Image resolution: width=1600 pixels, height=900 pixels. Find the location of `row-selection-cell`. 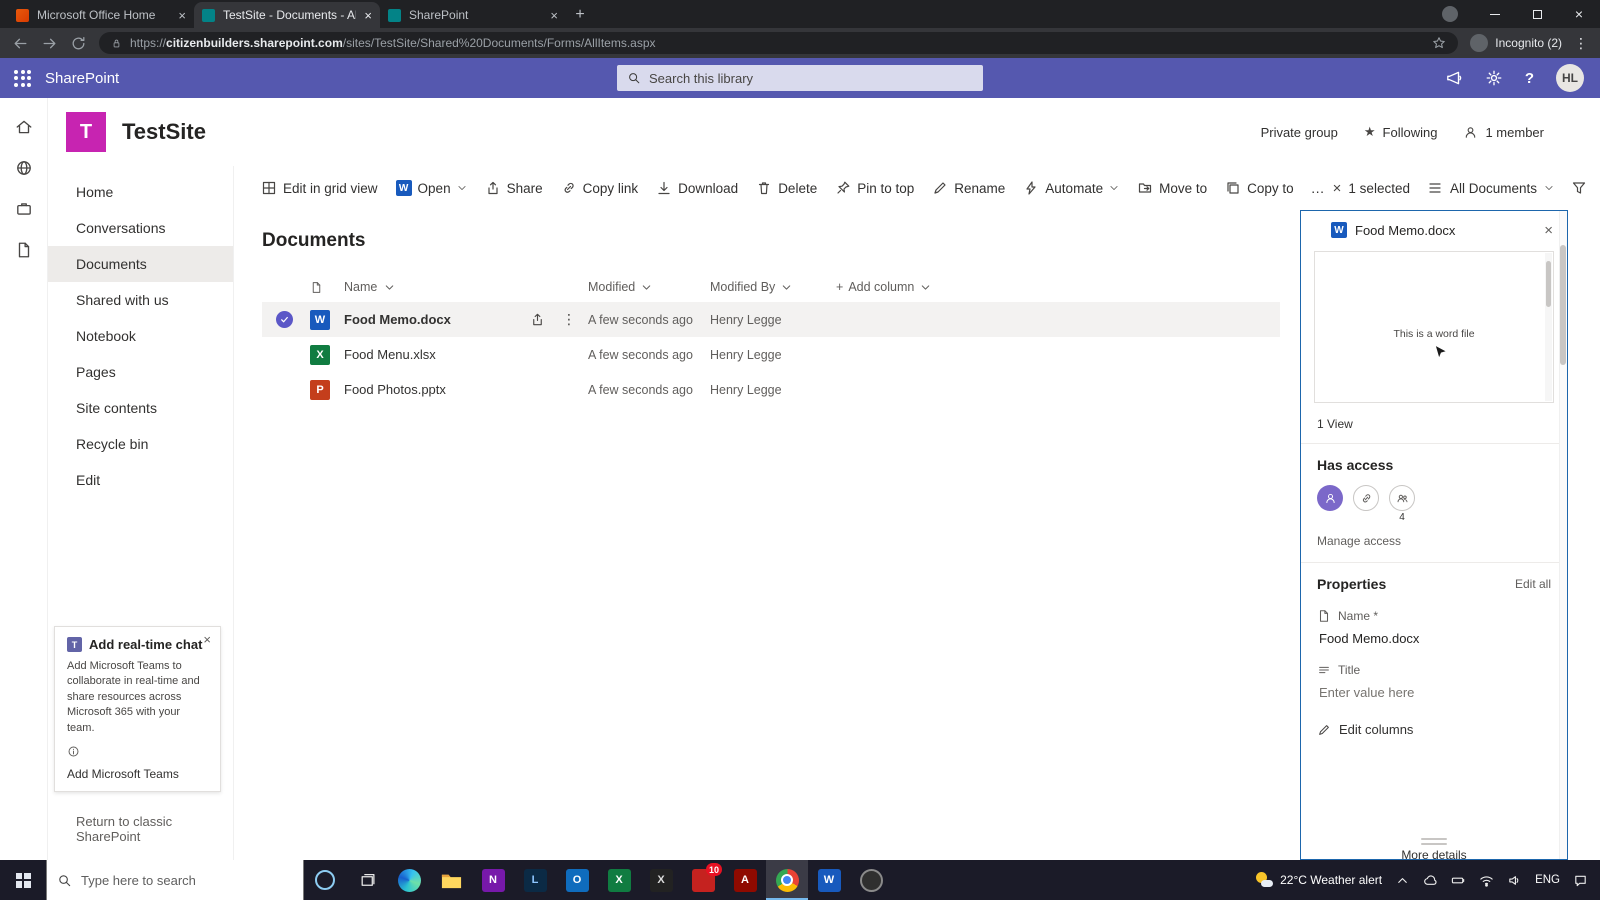

row-selection-cell is located at coordinates (286, 319).